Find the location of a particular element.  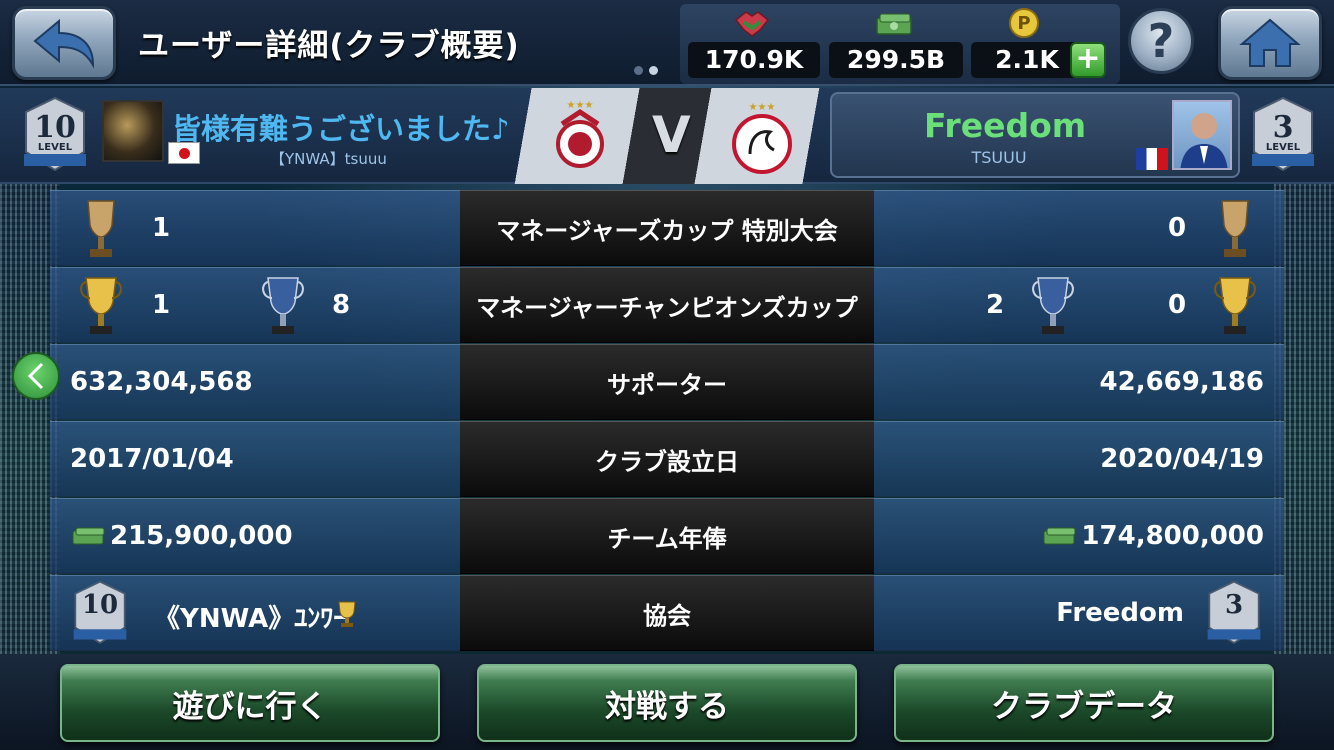

chevron-left-icon is located at coordinates (35, 376).